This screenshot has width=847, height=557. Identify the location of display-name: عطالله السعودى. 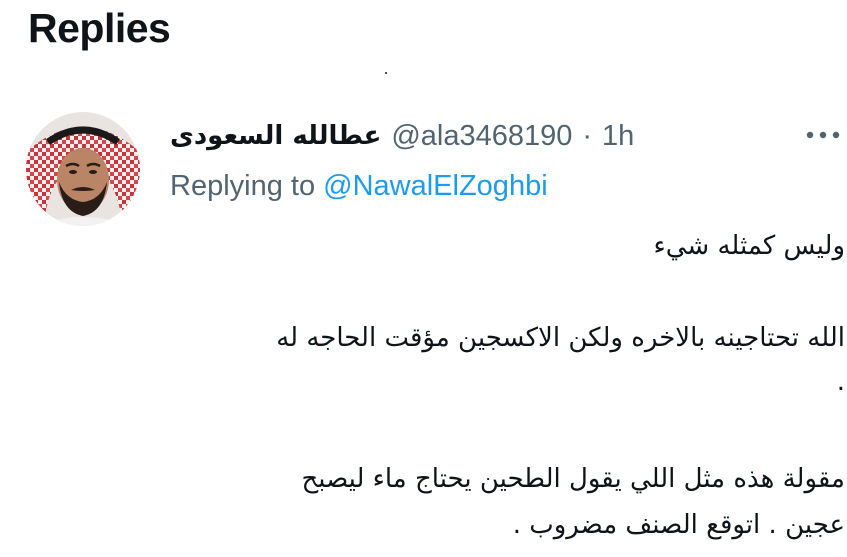
(275, 136).